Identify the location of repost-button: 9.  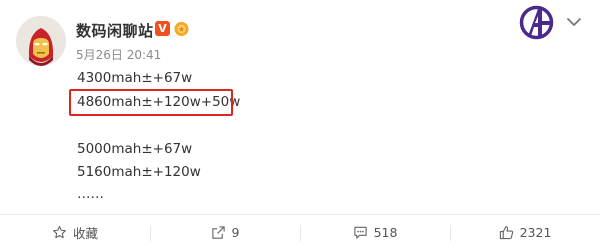
(225, 232).